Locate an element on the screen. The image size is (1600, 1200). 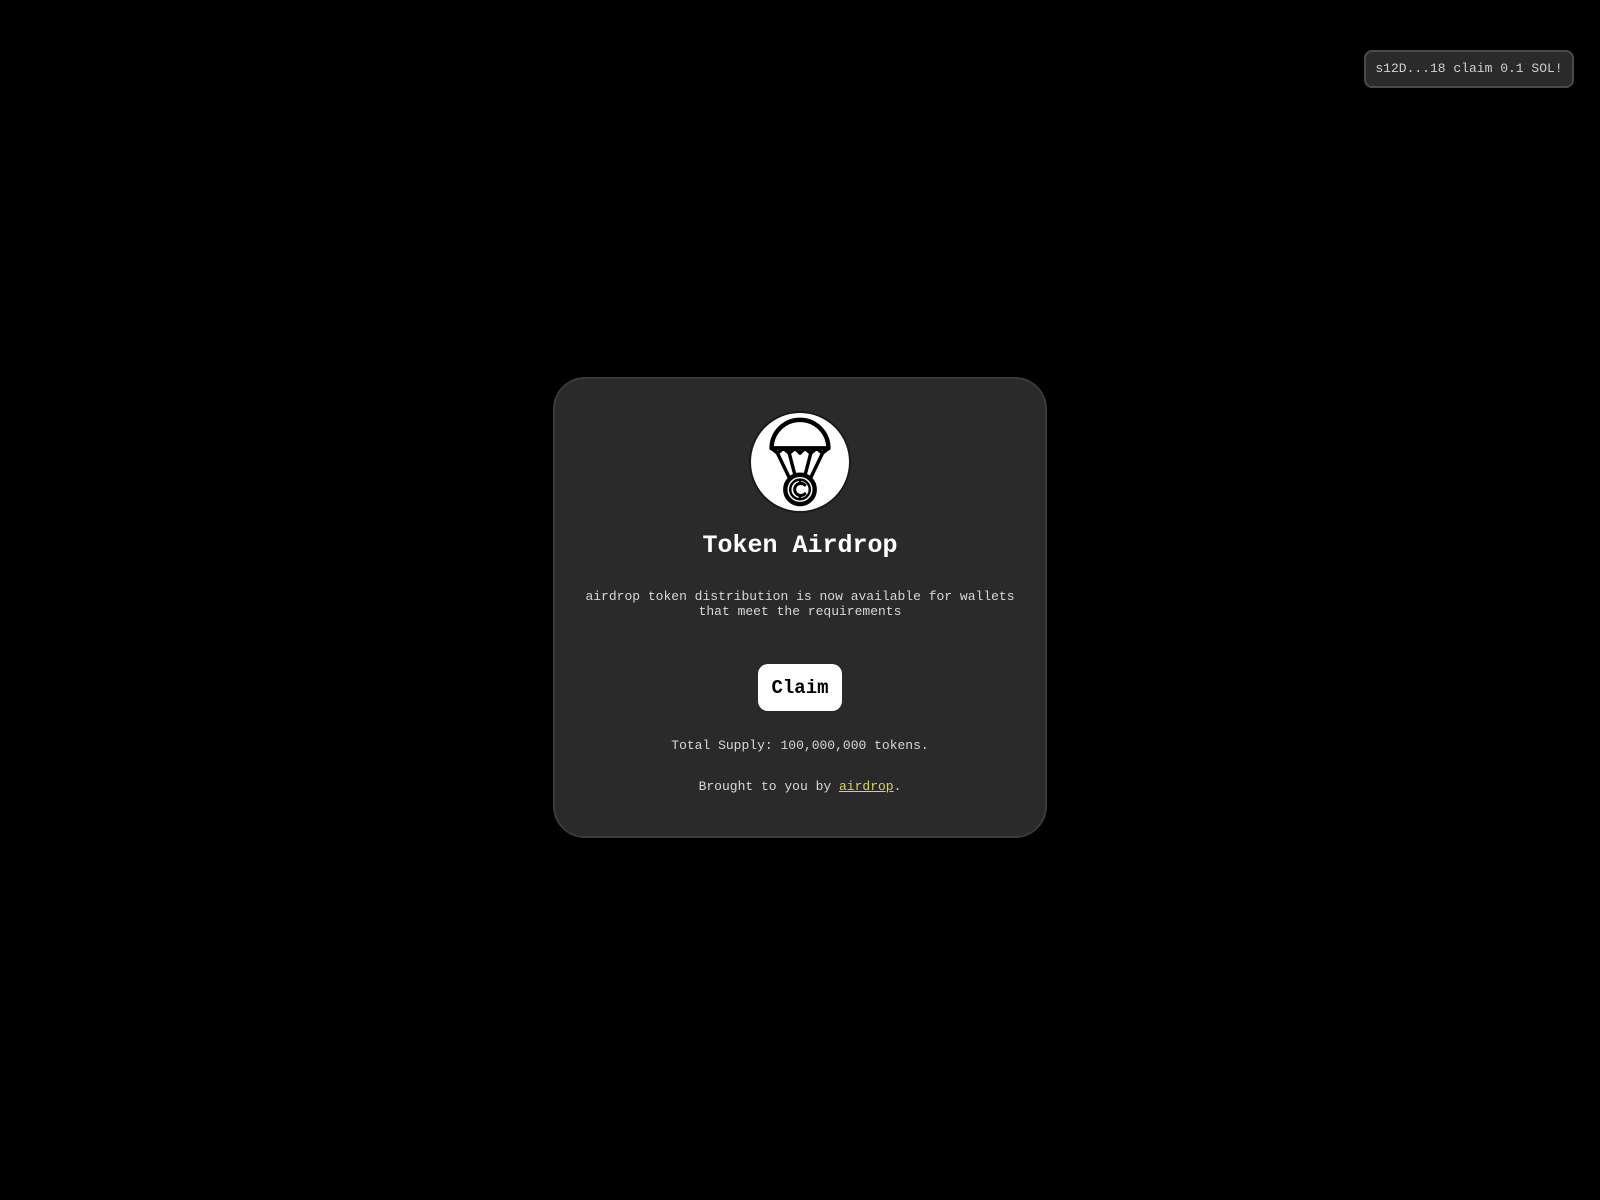
claim-notification-toast: s12D...18 claim 0.1 SOL! is located at coordinates (1469, 69).